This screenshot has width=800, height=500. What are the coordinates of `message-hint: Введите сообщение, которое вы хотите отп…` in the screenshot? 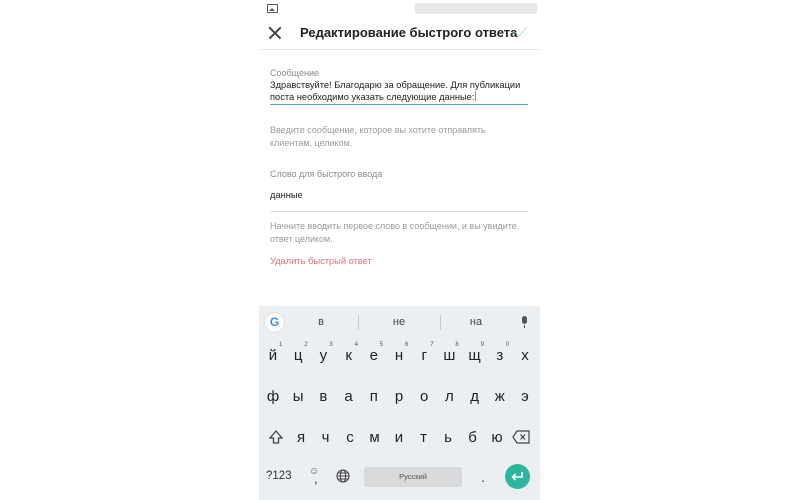 It's located at (378, 136).